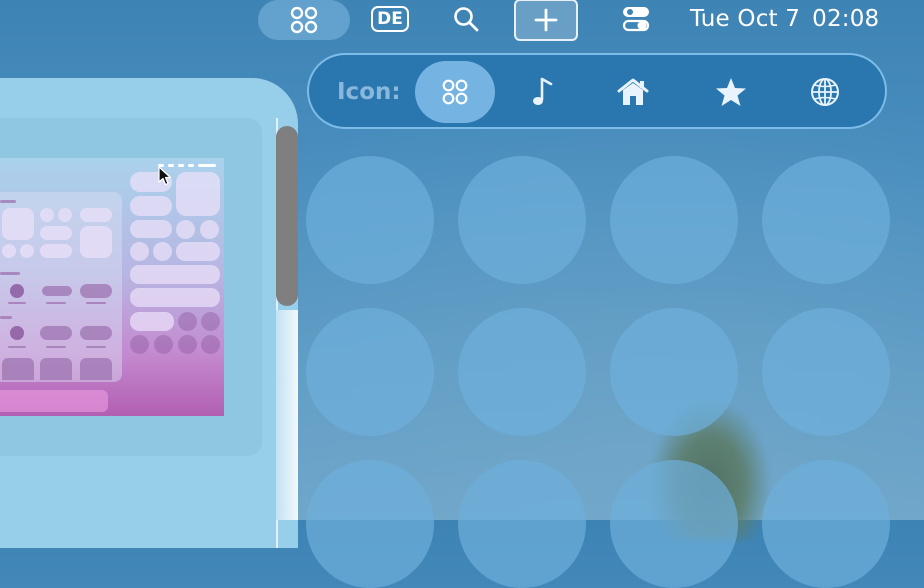 This screenshot has width=924, height=588. Describe the element at coordinates (54, 401) in the screenshot. I see `thumb-dock-bar` at that location.